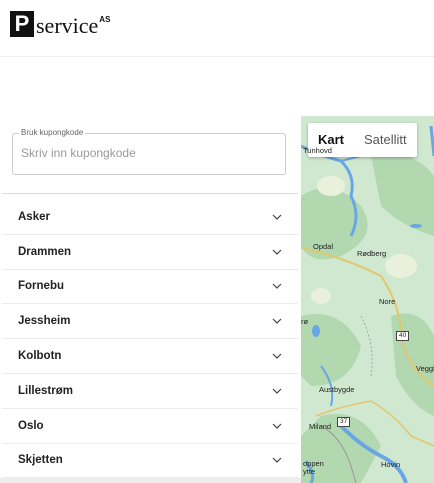 This screenshot has width=434, height=483. I want to click on city-item-skjetten: Skjetten, so click(150, 461).